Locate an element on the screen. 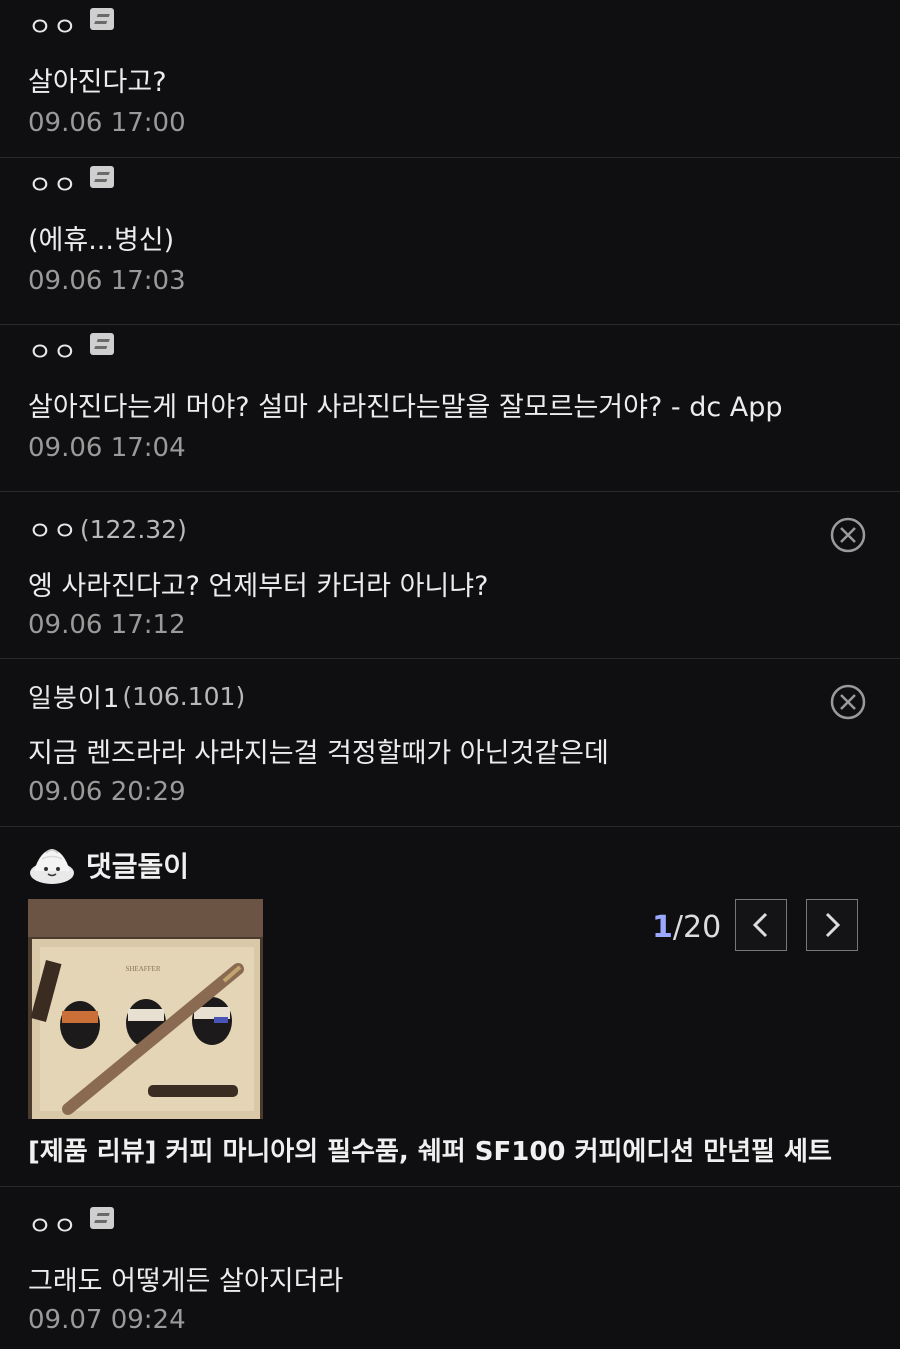 The image size is (900, 1349). comment-text: 지금 렌즈라라 사라지는걸 걱정할때가 아닌것같은데 is located at coordinates (318, 753).